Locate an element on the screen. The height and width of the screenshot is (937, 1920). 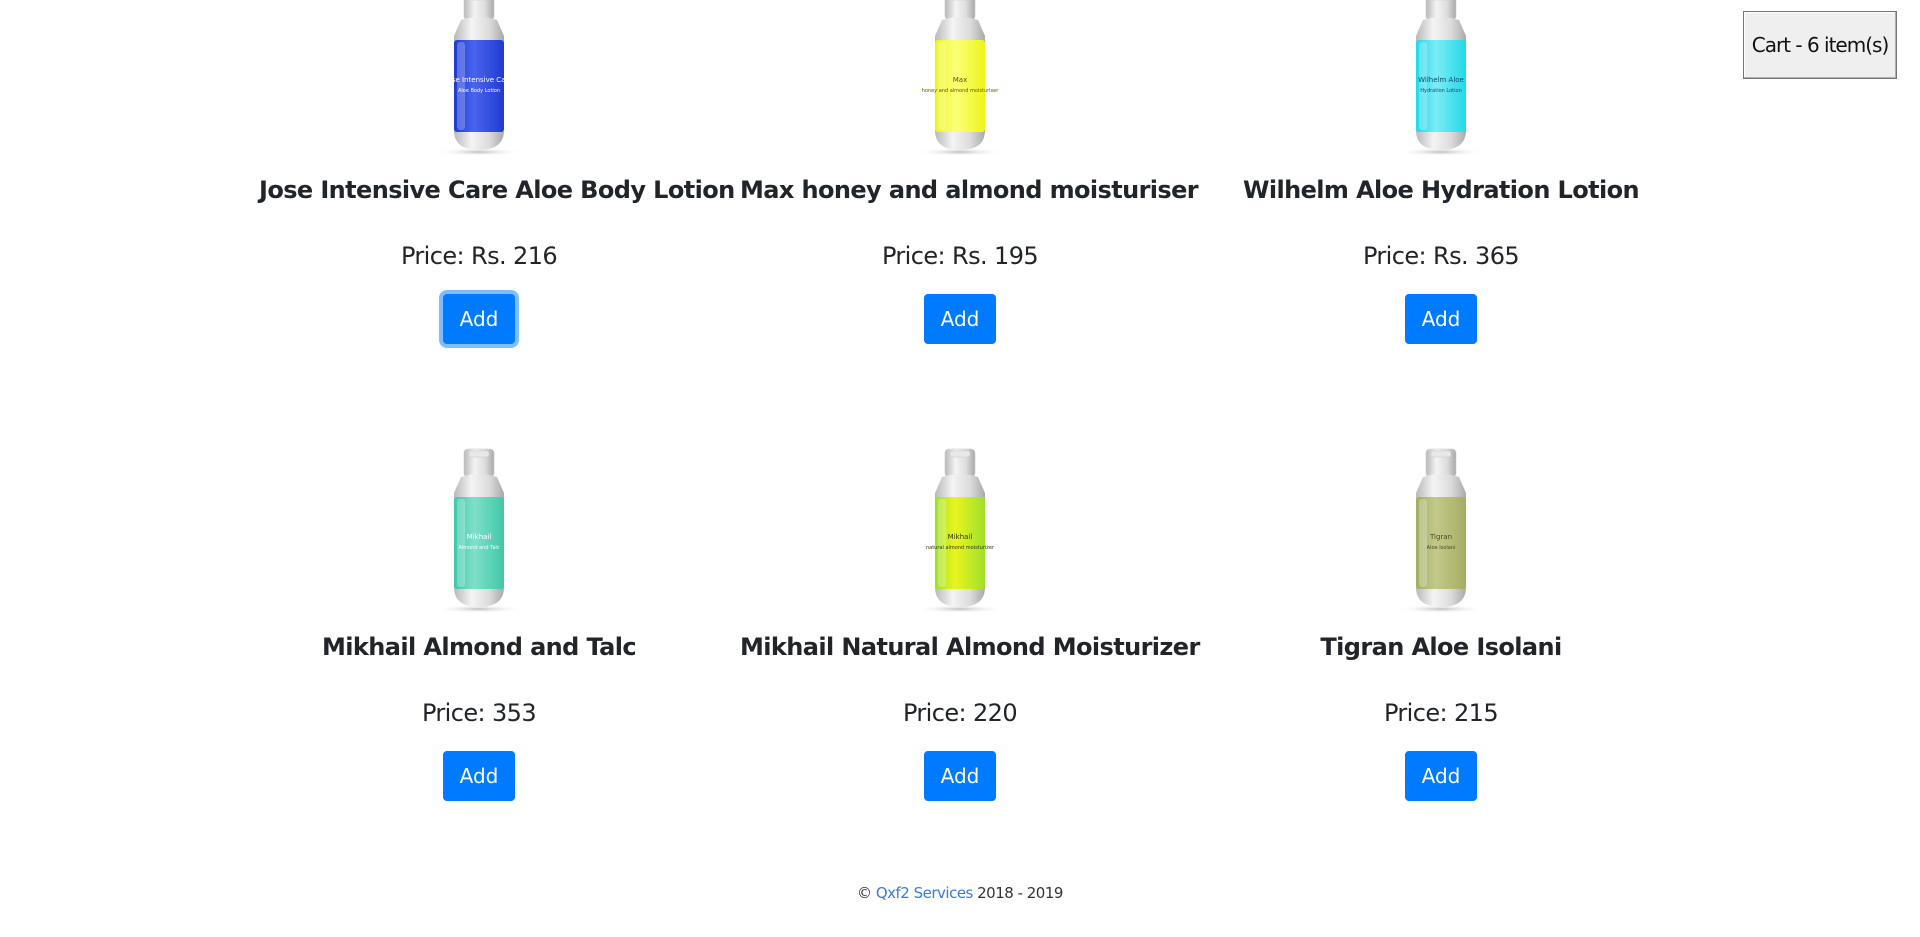
product-image: Mikhail natural almond moisturizer is located at coordinates (960, 527).